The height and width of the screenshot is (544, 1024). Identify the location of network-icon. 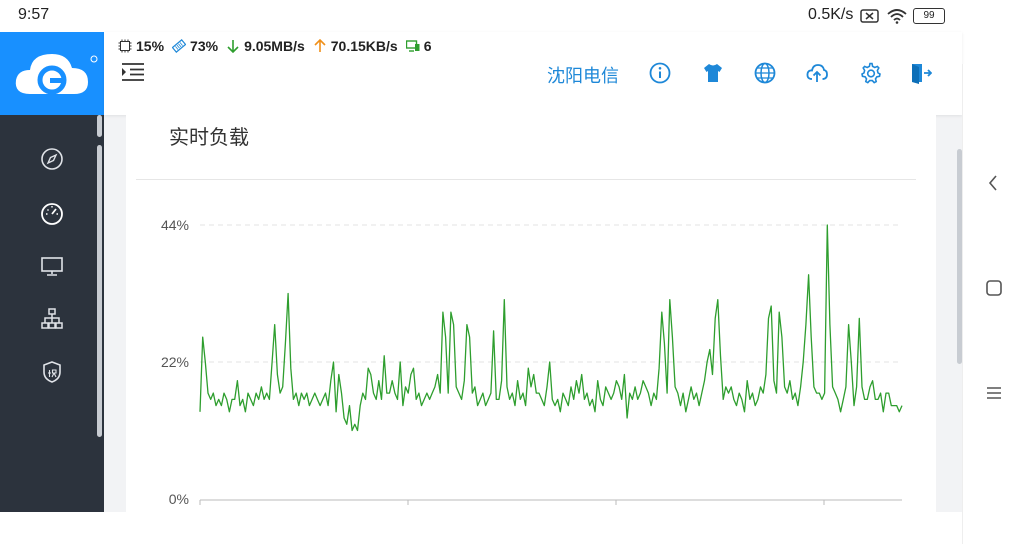
(52, 319).